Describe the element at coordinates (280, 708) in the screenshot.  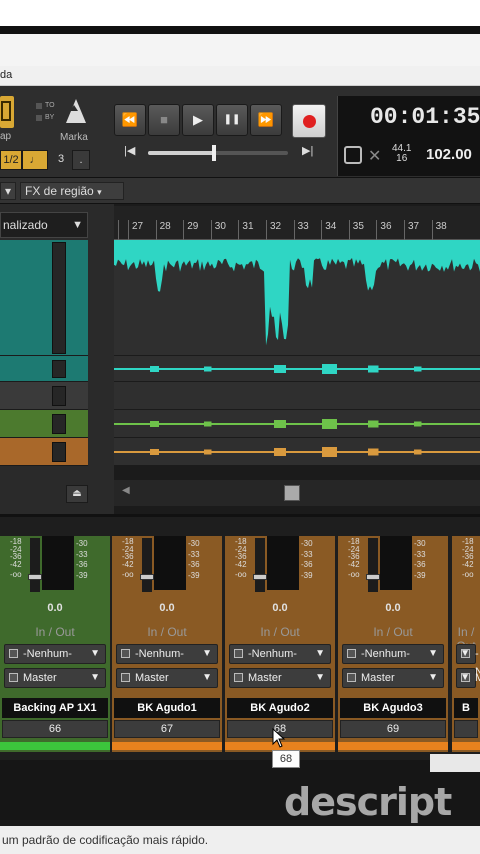
I see `channel-name: BK Agudo2` at that location.